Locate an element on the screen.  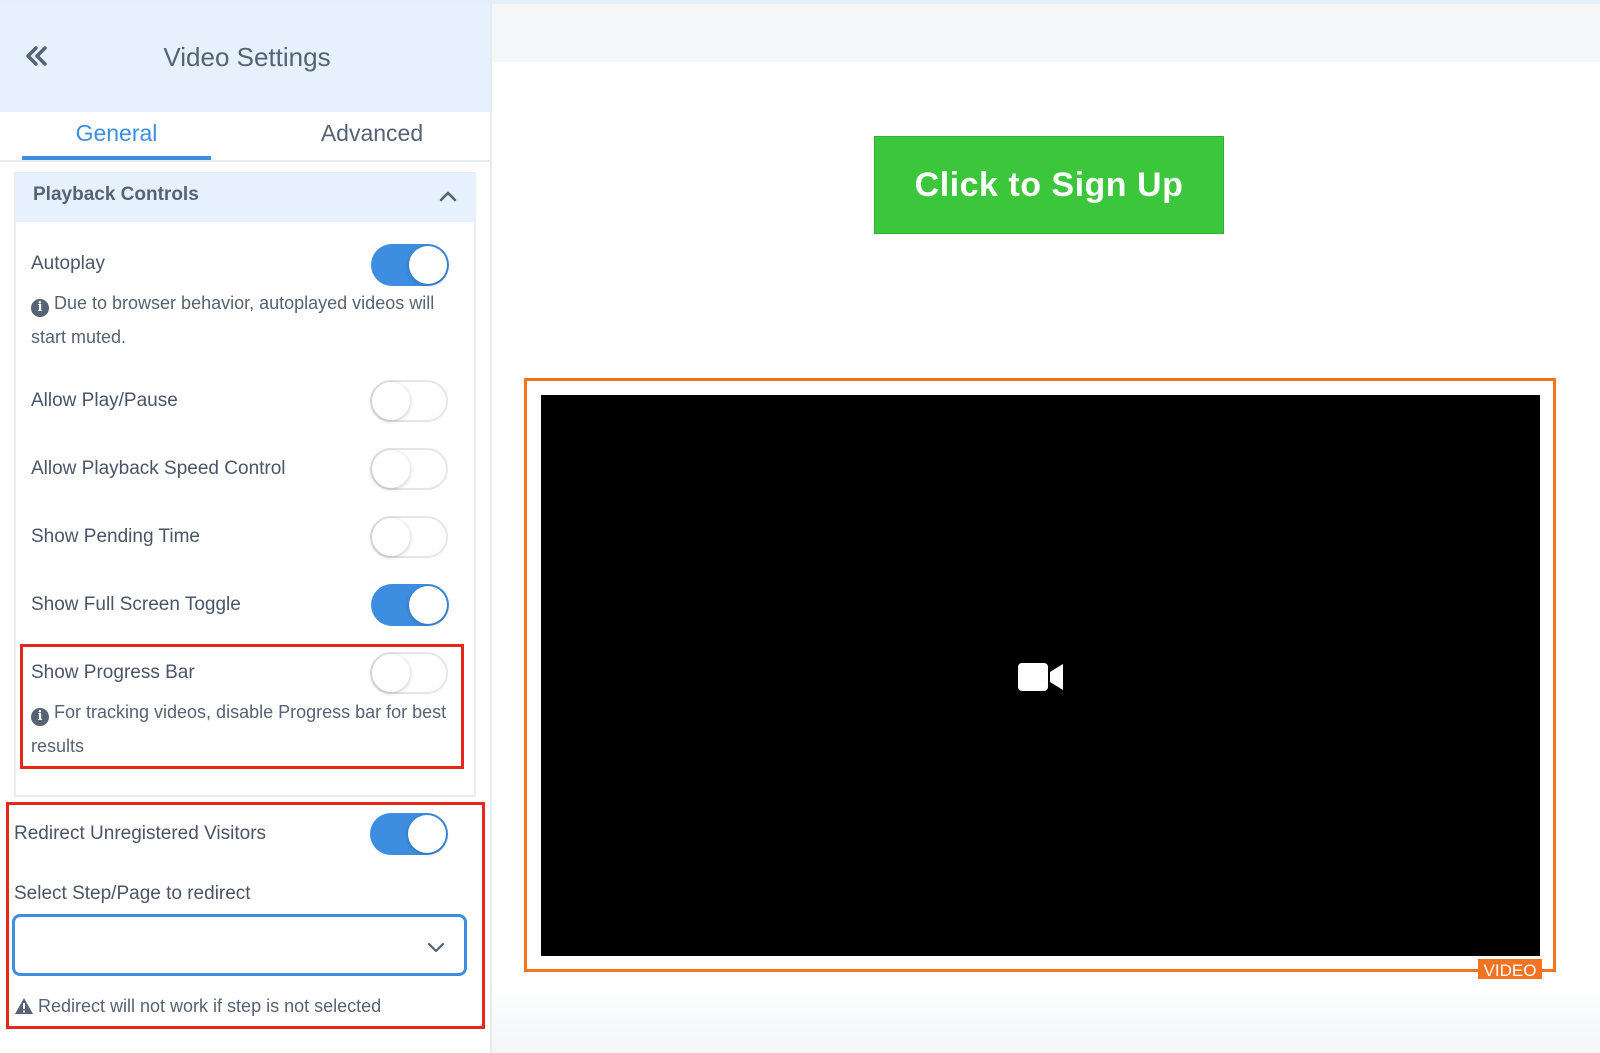
full-screen-toggle is located at coordinates (410, 605).